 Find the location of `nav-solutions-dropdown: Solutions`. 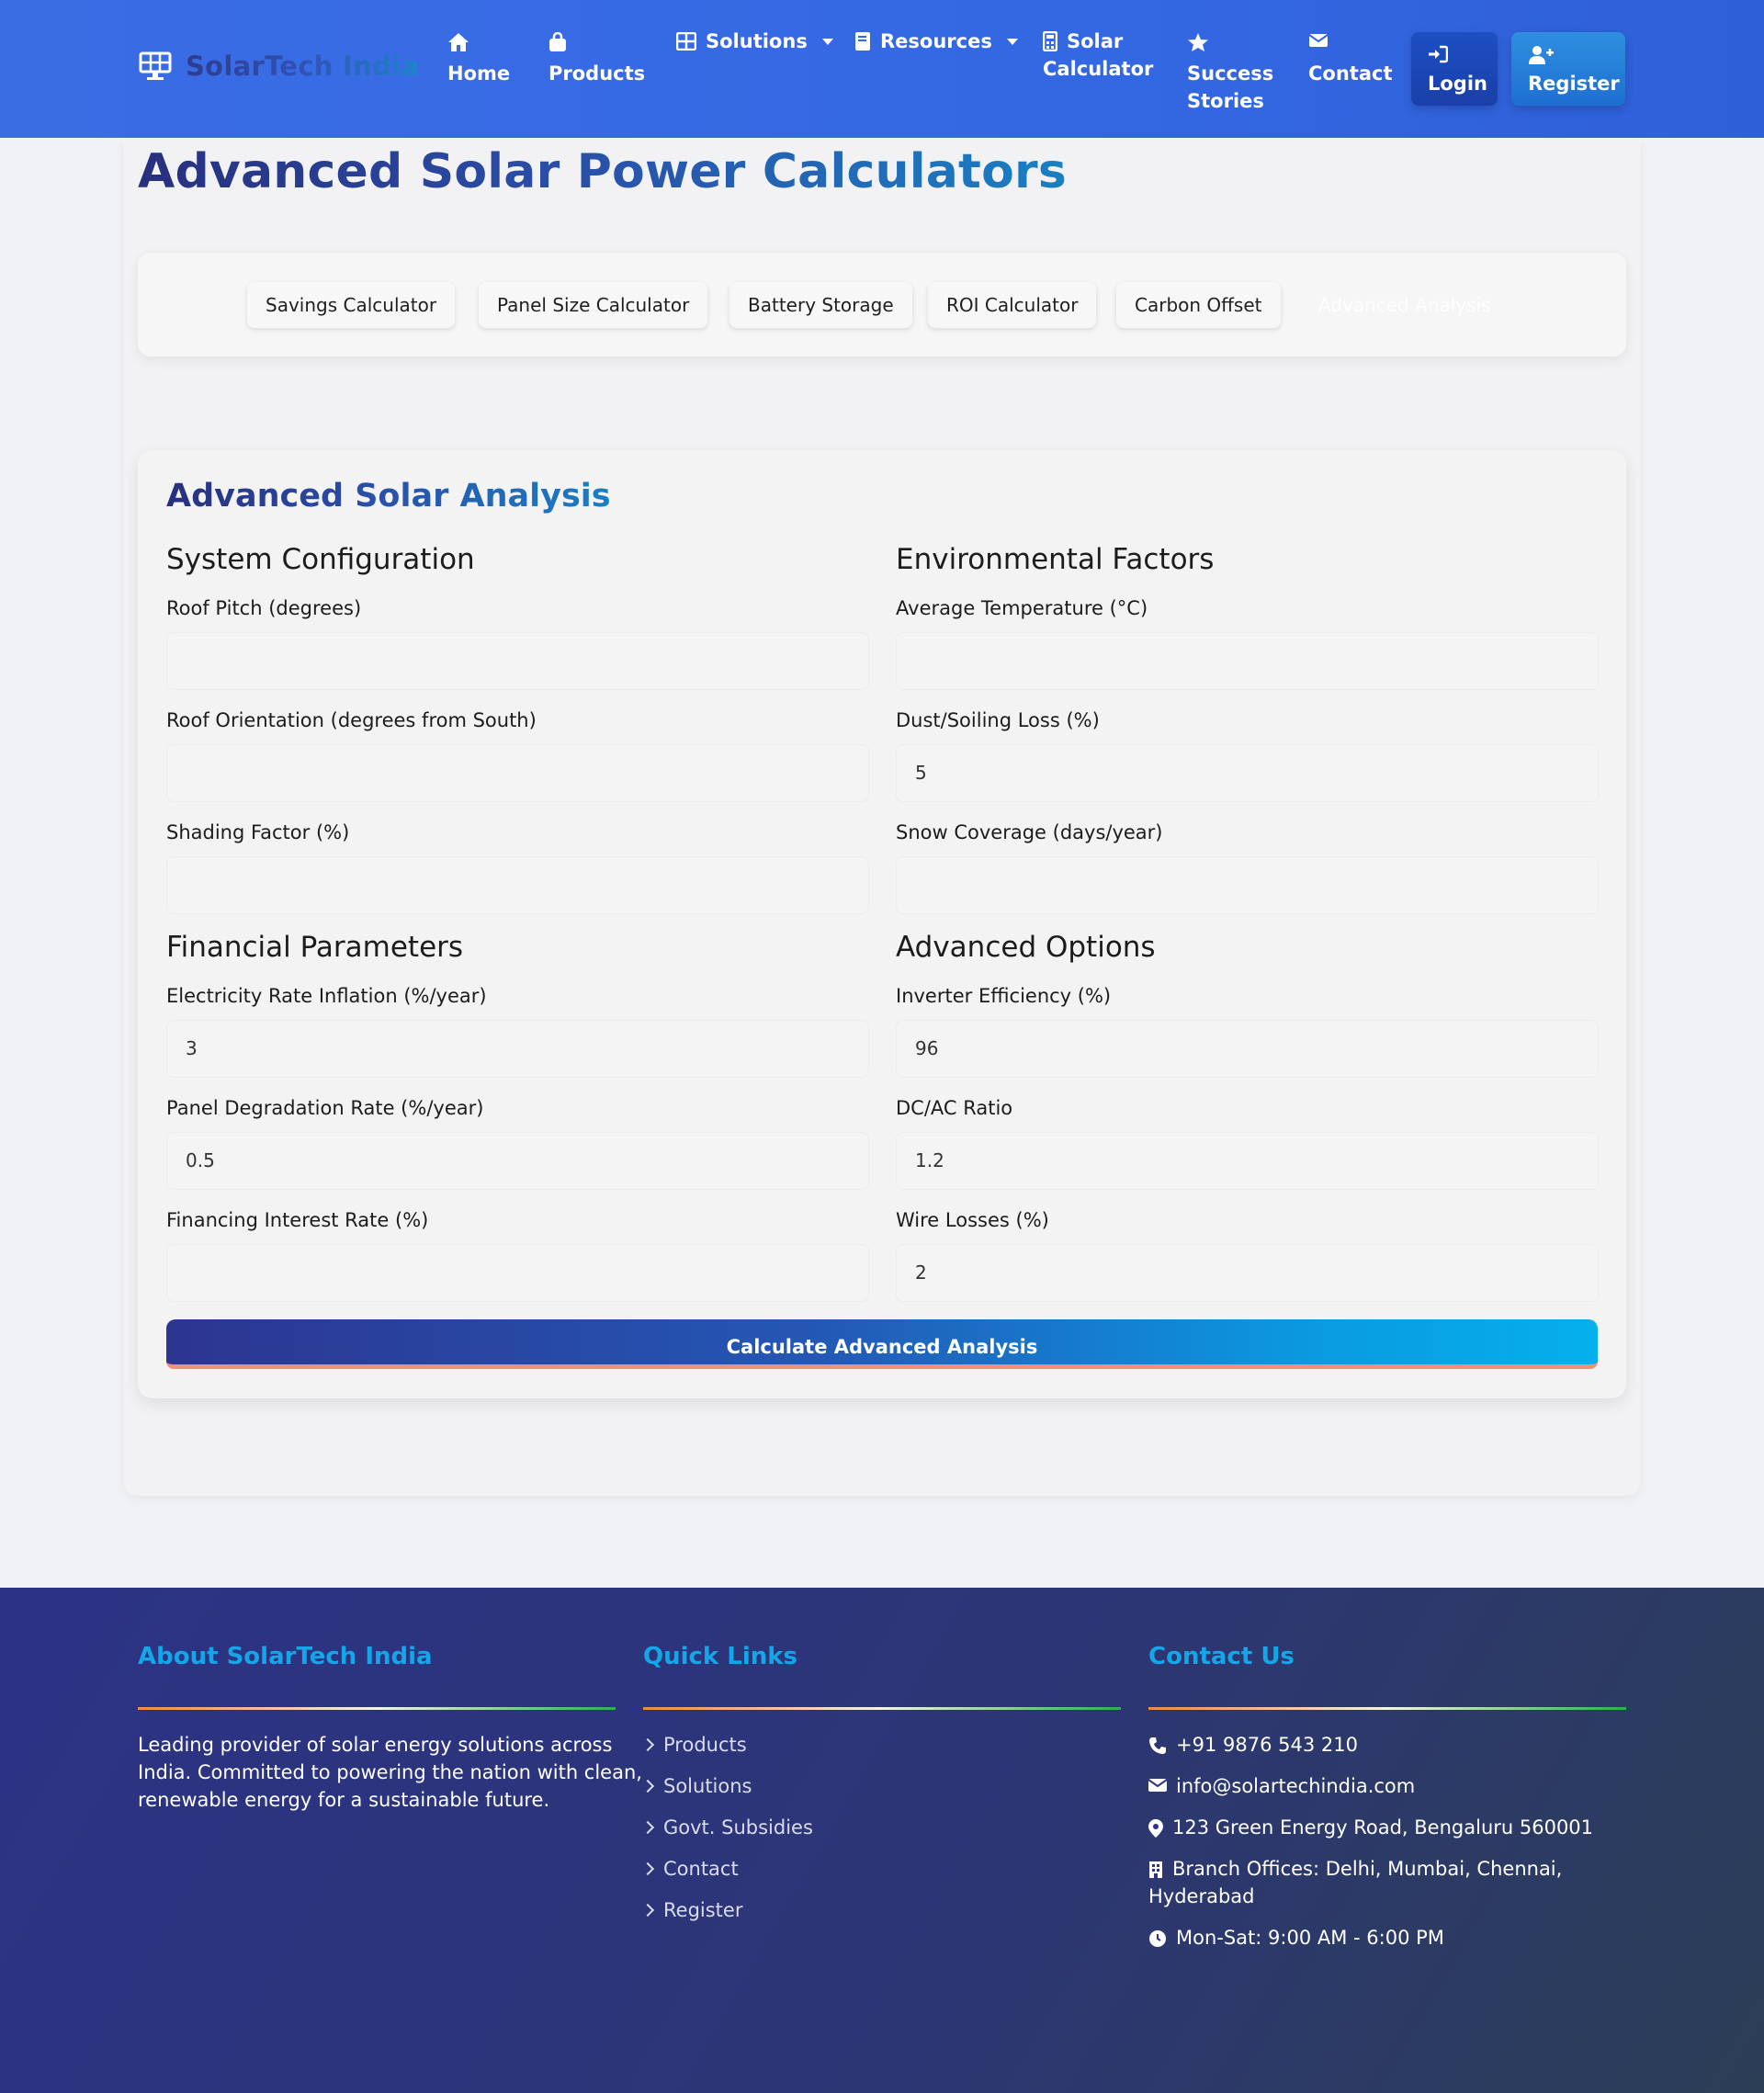

nav-solutions-dropdown: Solutions is located at coordinates (754, 41).